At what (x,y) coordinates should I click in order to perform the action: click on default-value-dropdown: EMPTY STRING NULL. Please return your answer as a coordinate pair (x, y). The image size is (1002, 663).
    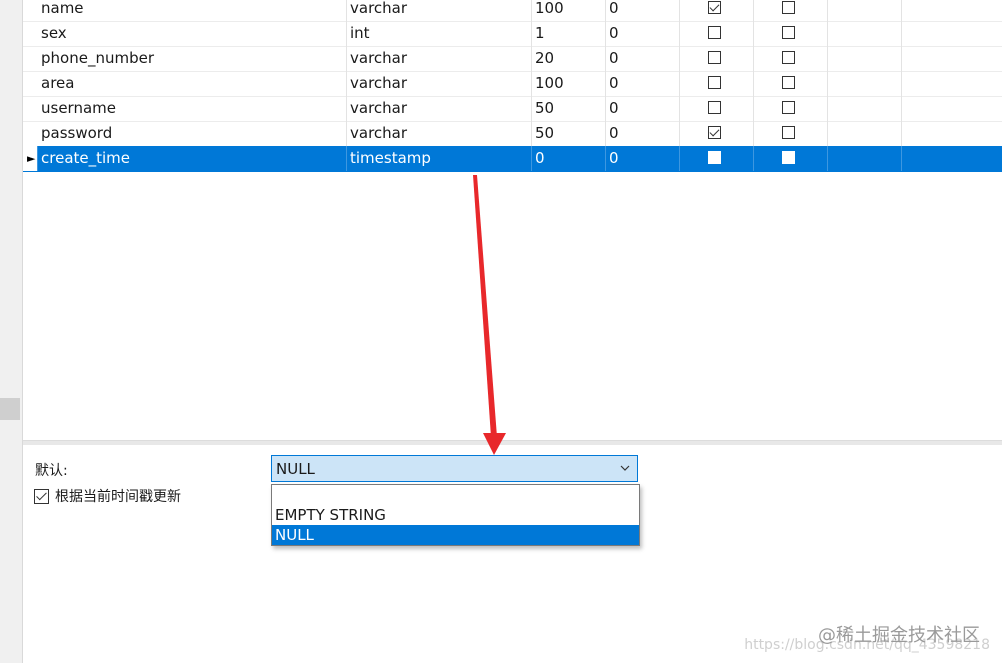
    Looking at the image, I should click on (455, 515).